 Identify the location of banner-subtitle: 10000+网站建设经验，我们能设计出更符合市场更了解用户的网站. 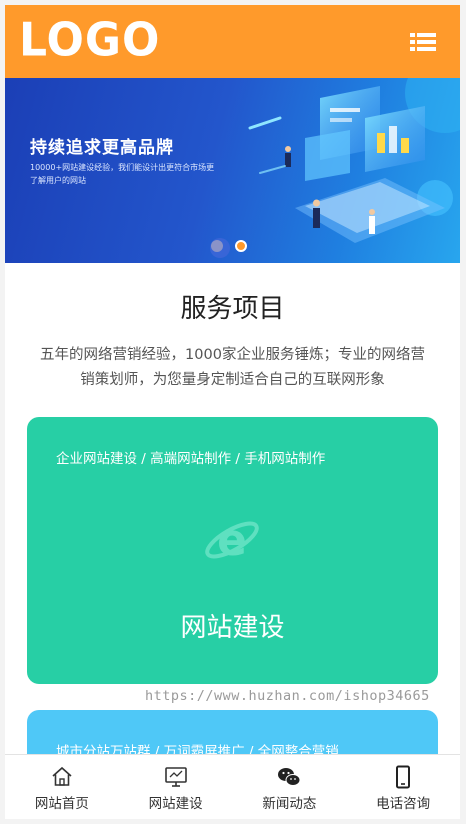
(122, 174).